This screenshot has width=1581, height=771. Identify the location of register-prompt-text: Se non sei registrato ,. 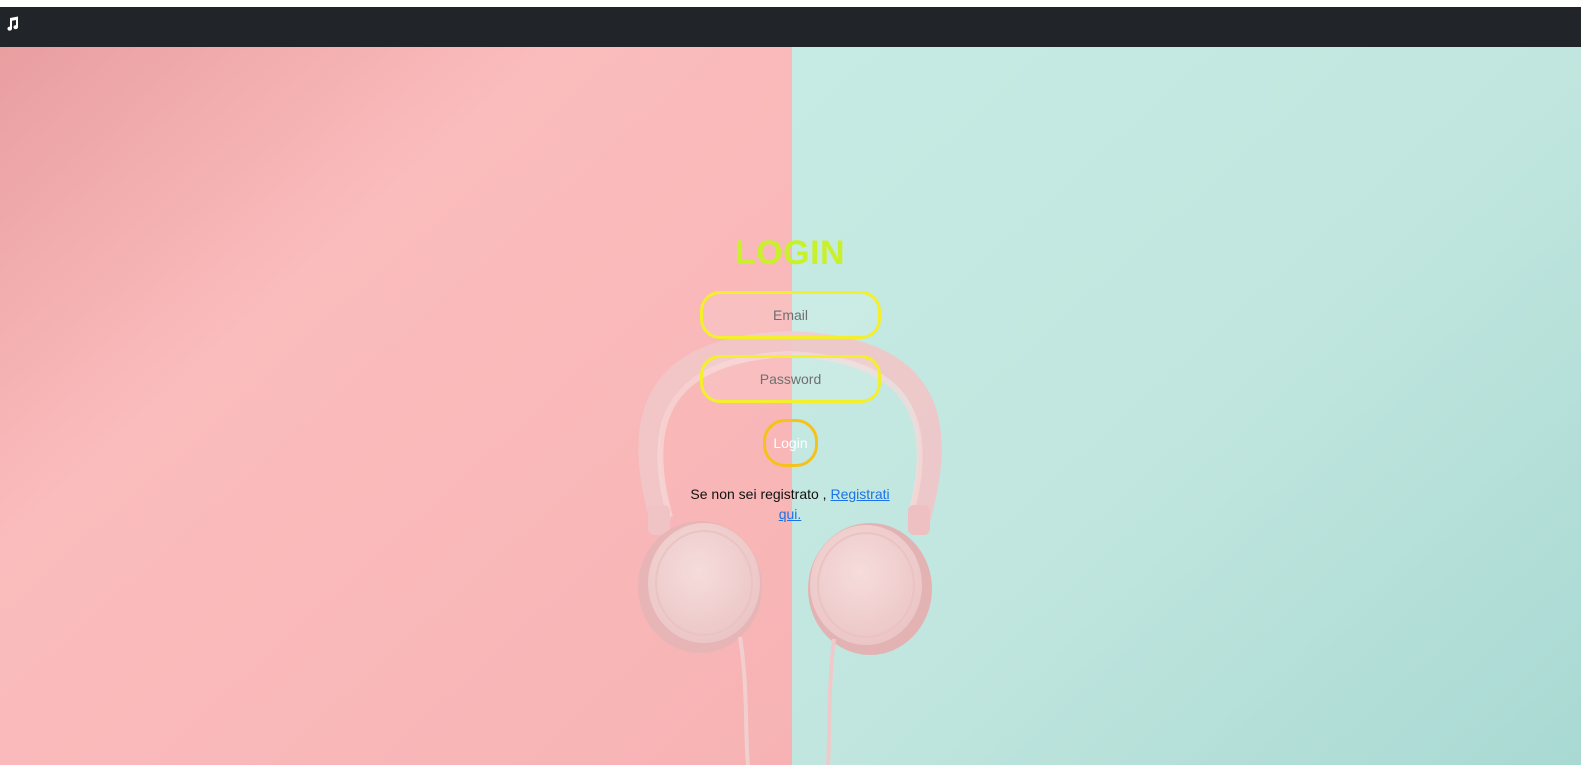
(760, 494).